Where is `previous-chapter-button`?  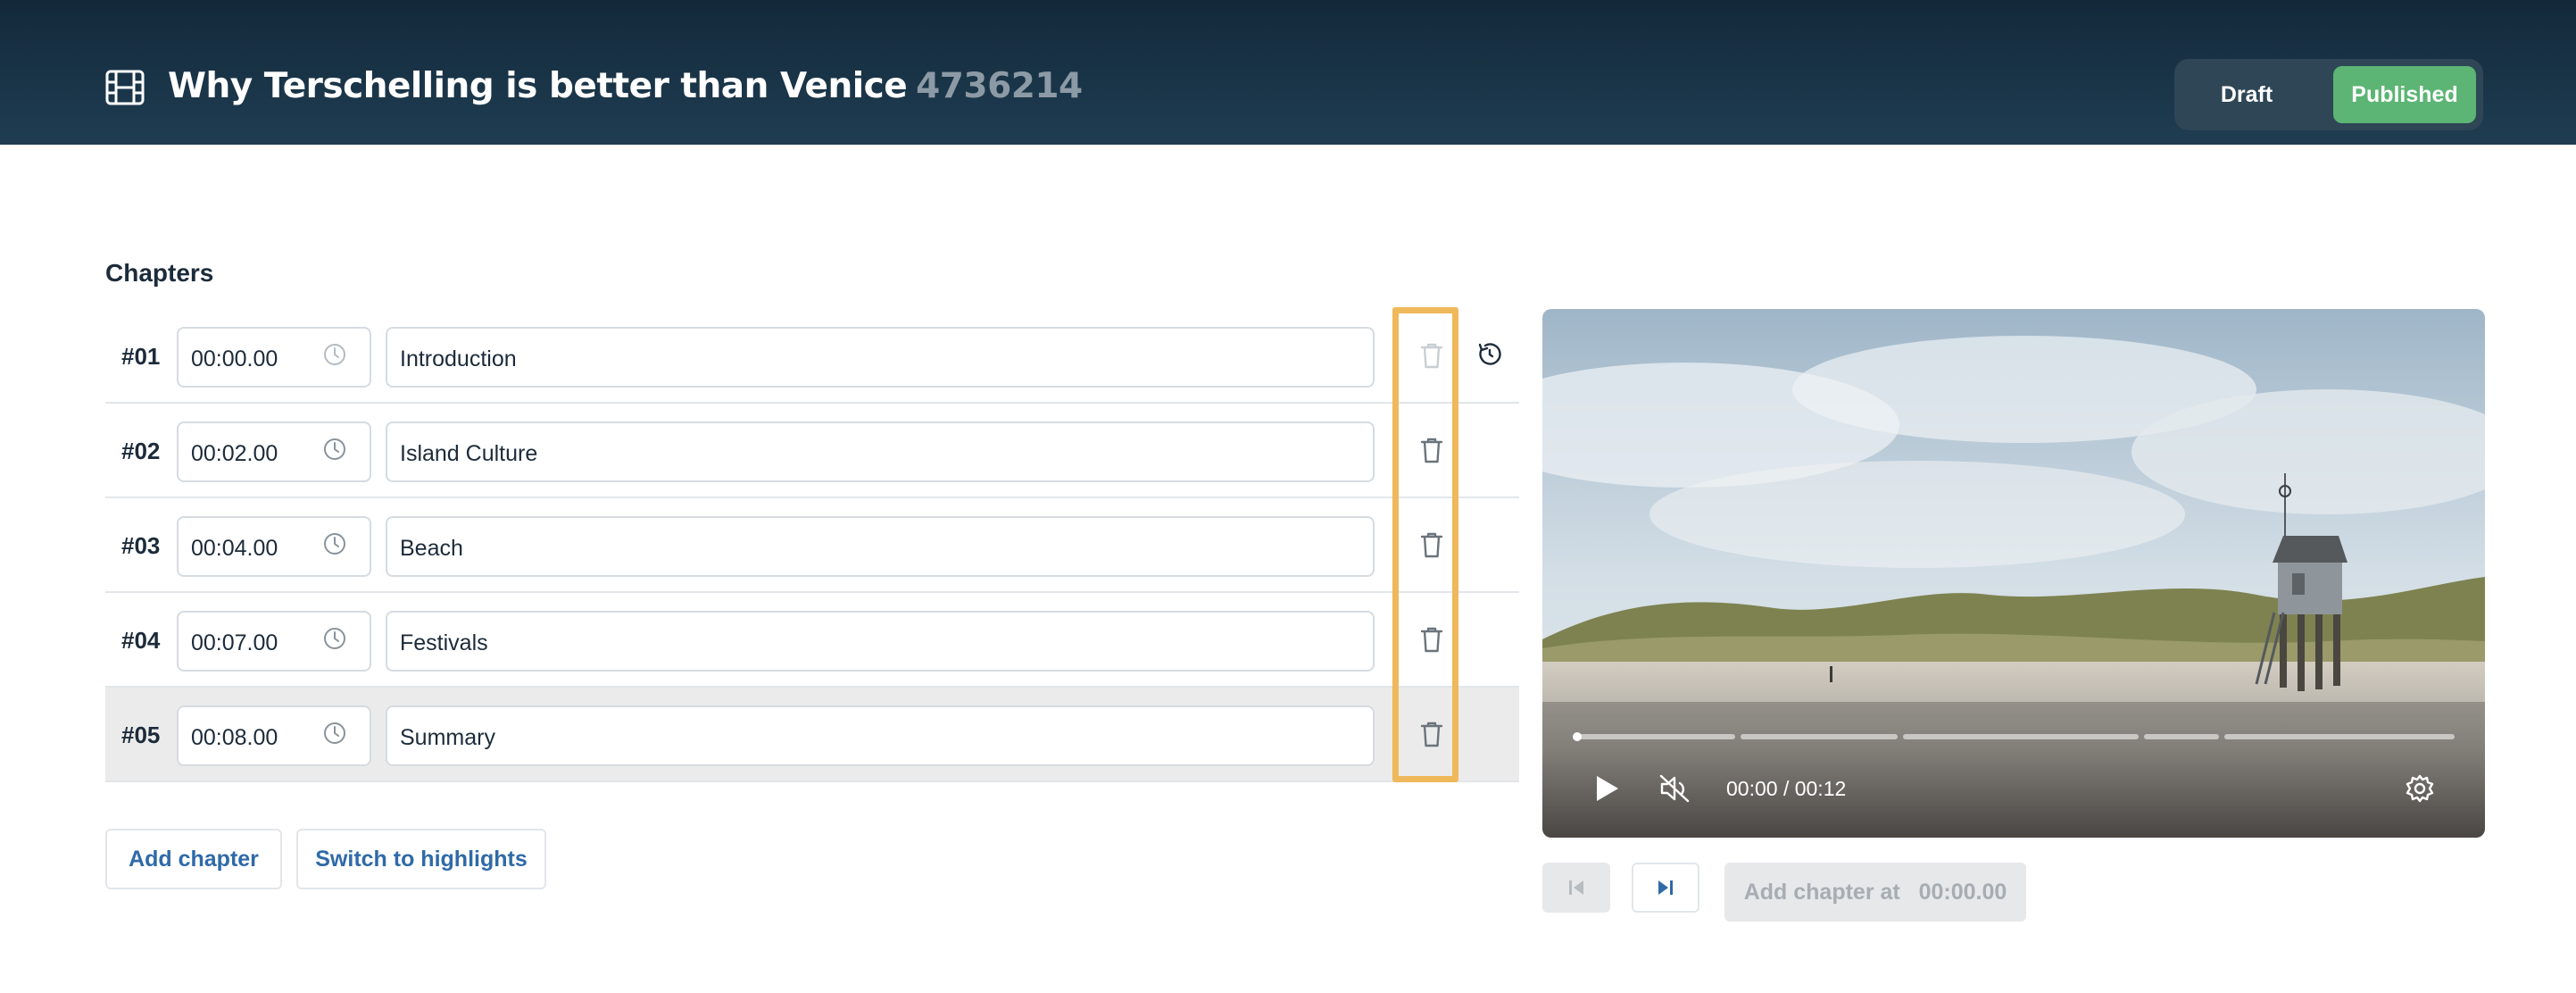
previous-chapter-button is located at coordinates (1576, 888).